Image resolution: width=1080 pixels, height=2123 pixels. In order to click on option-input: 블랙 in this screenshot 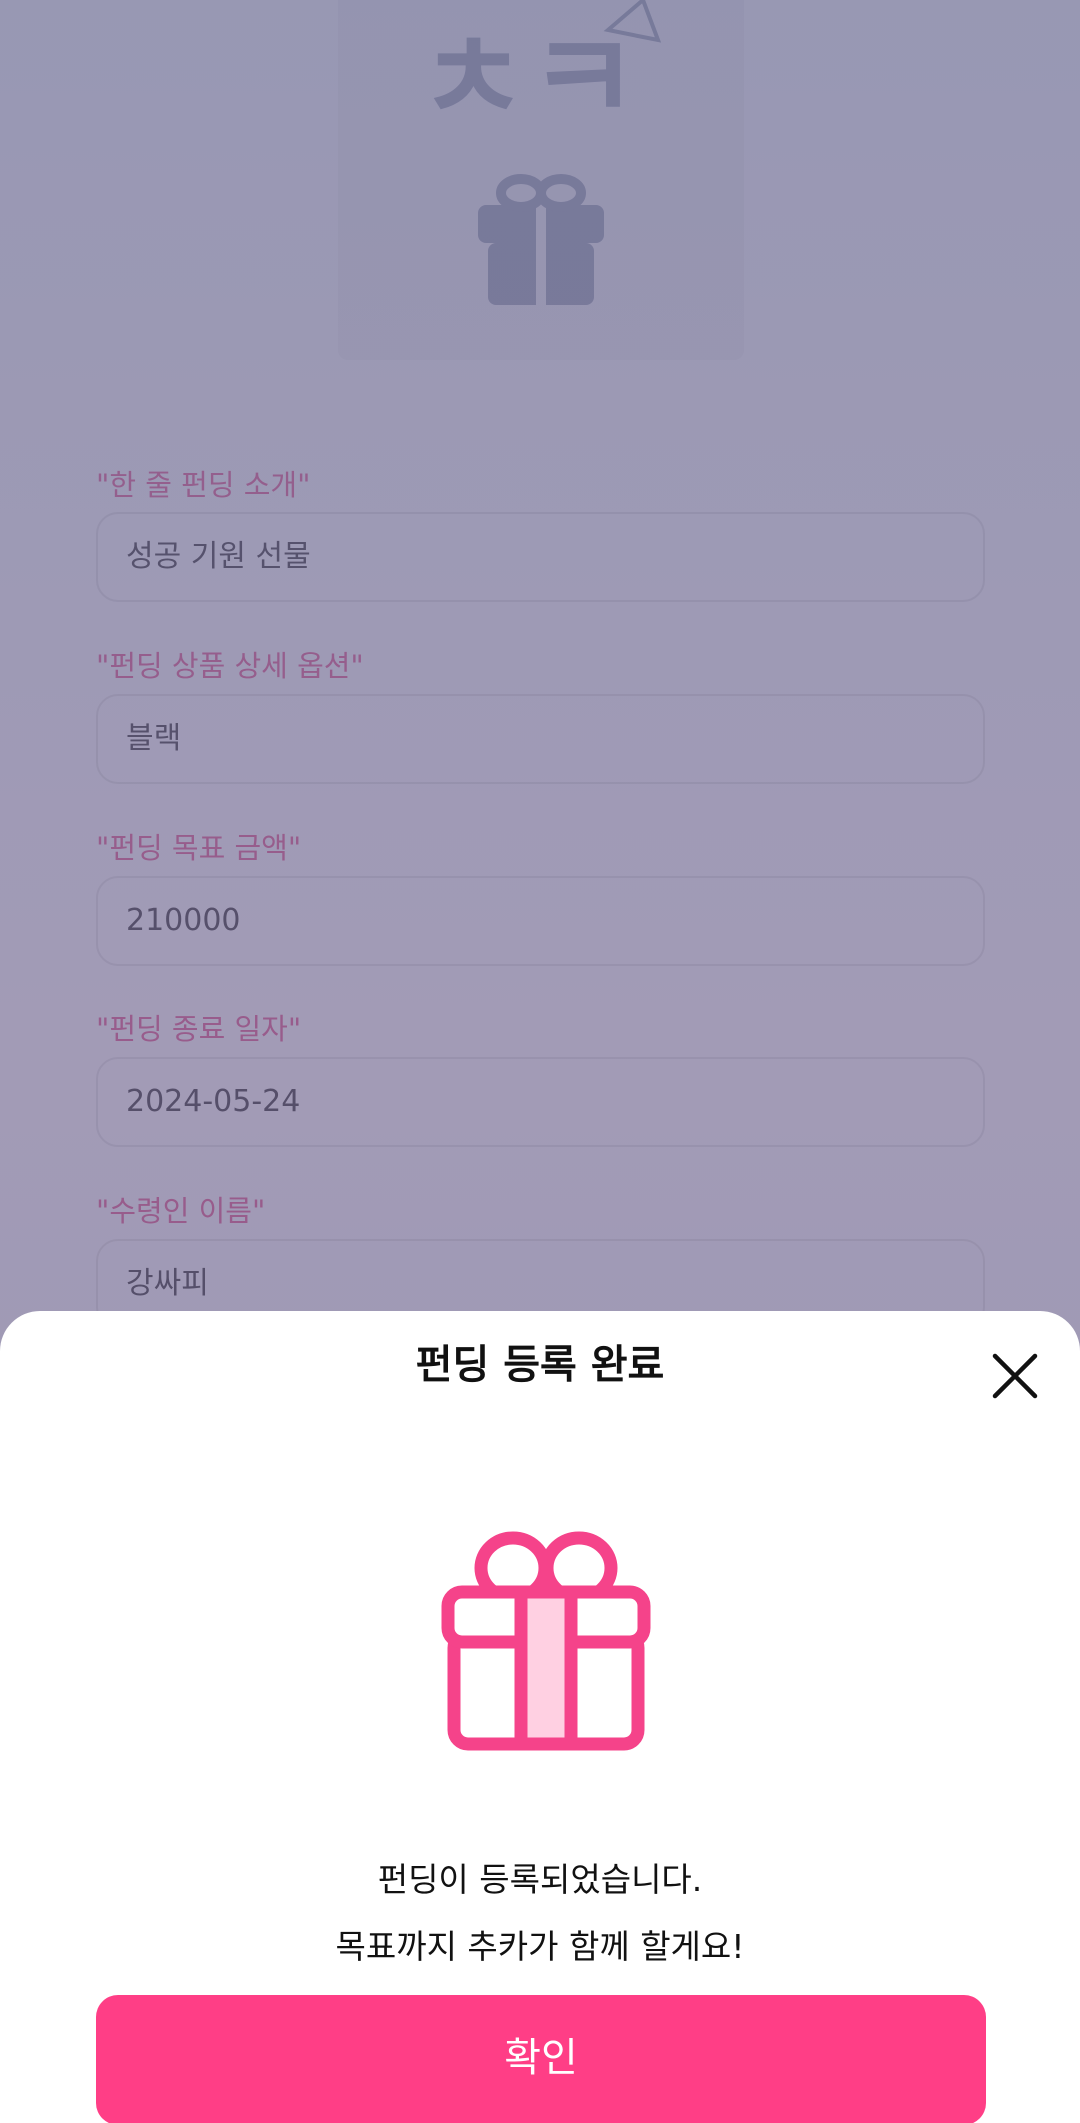, I will do `click(540, 739)`.